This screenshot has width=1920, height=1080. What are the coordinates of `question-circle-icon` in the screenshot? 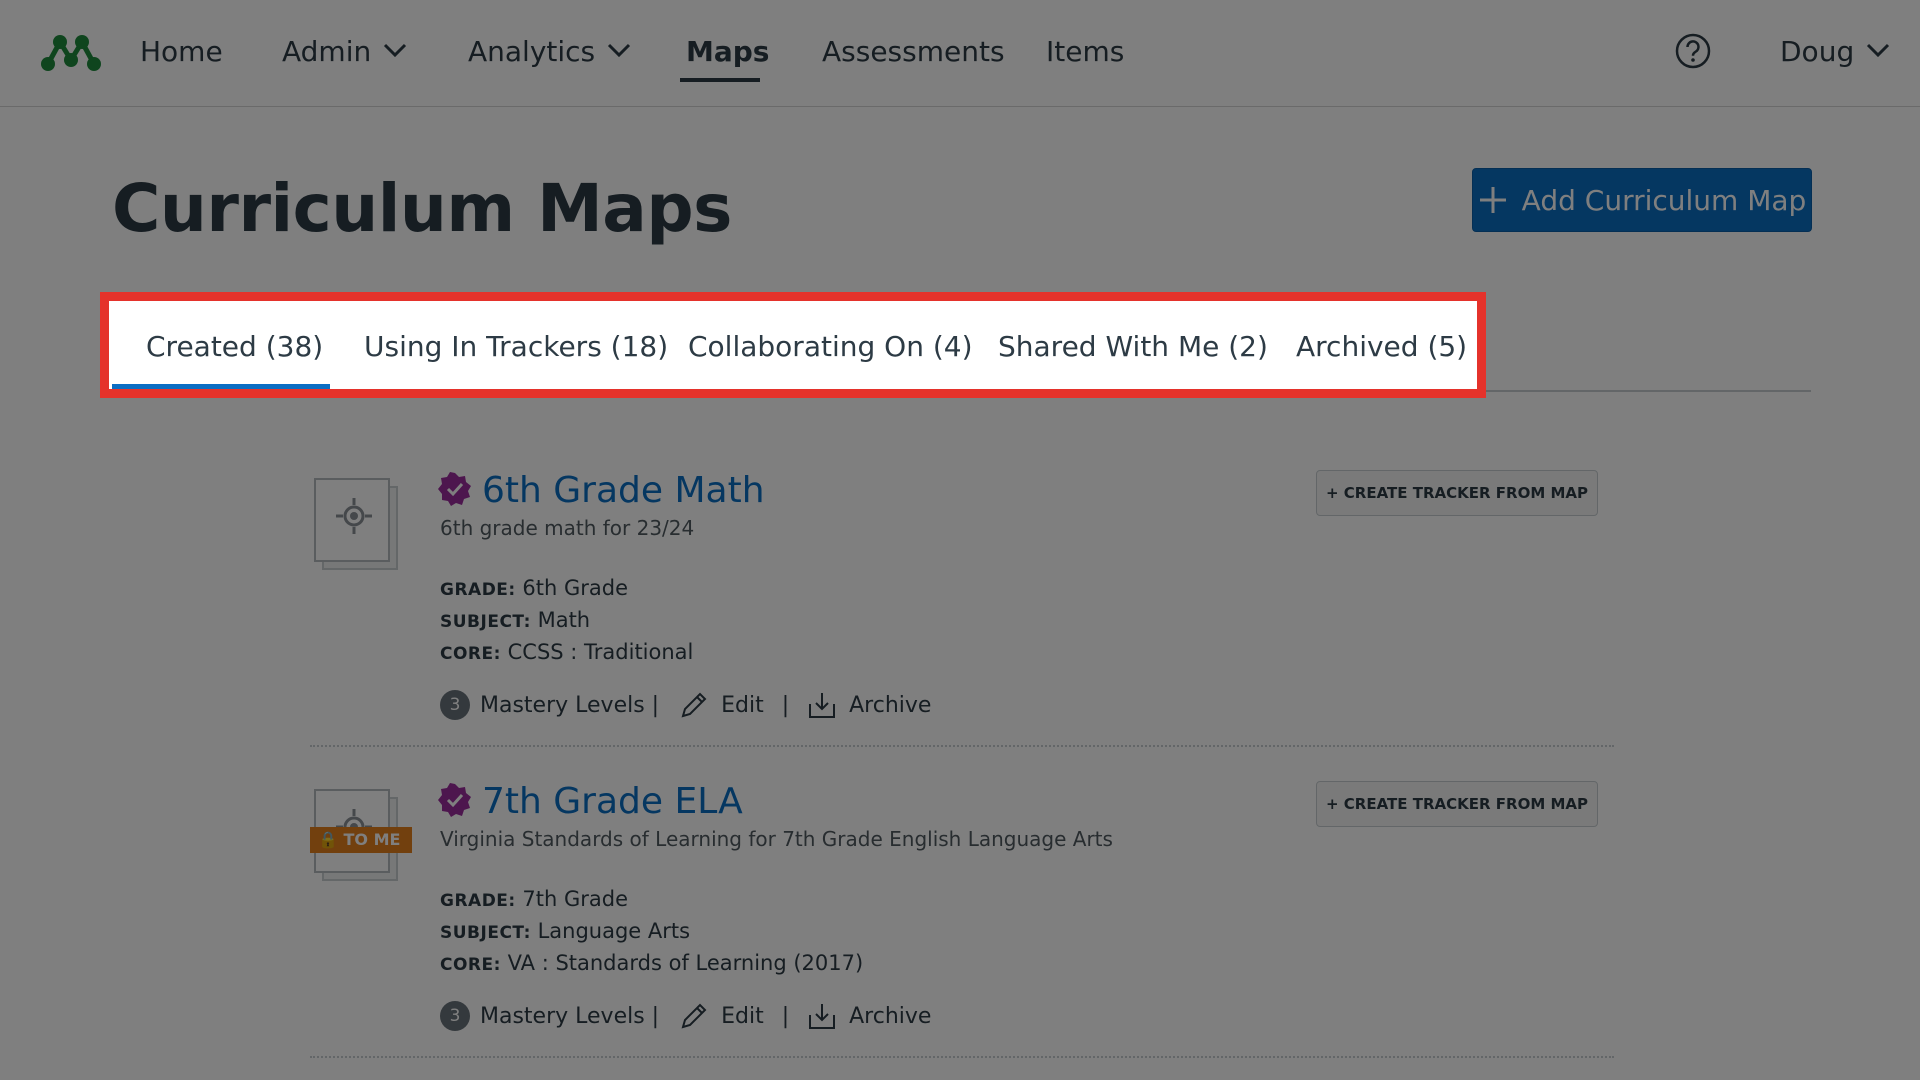 It's located at (1693, 51).